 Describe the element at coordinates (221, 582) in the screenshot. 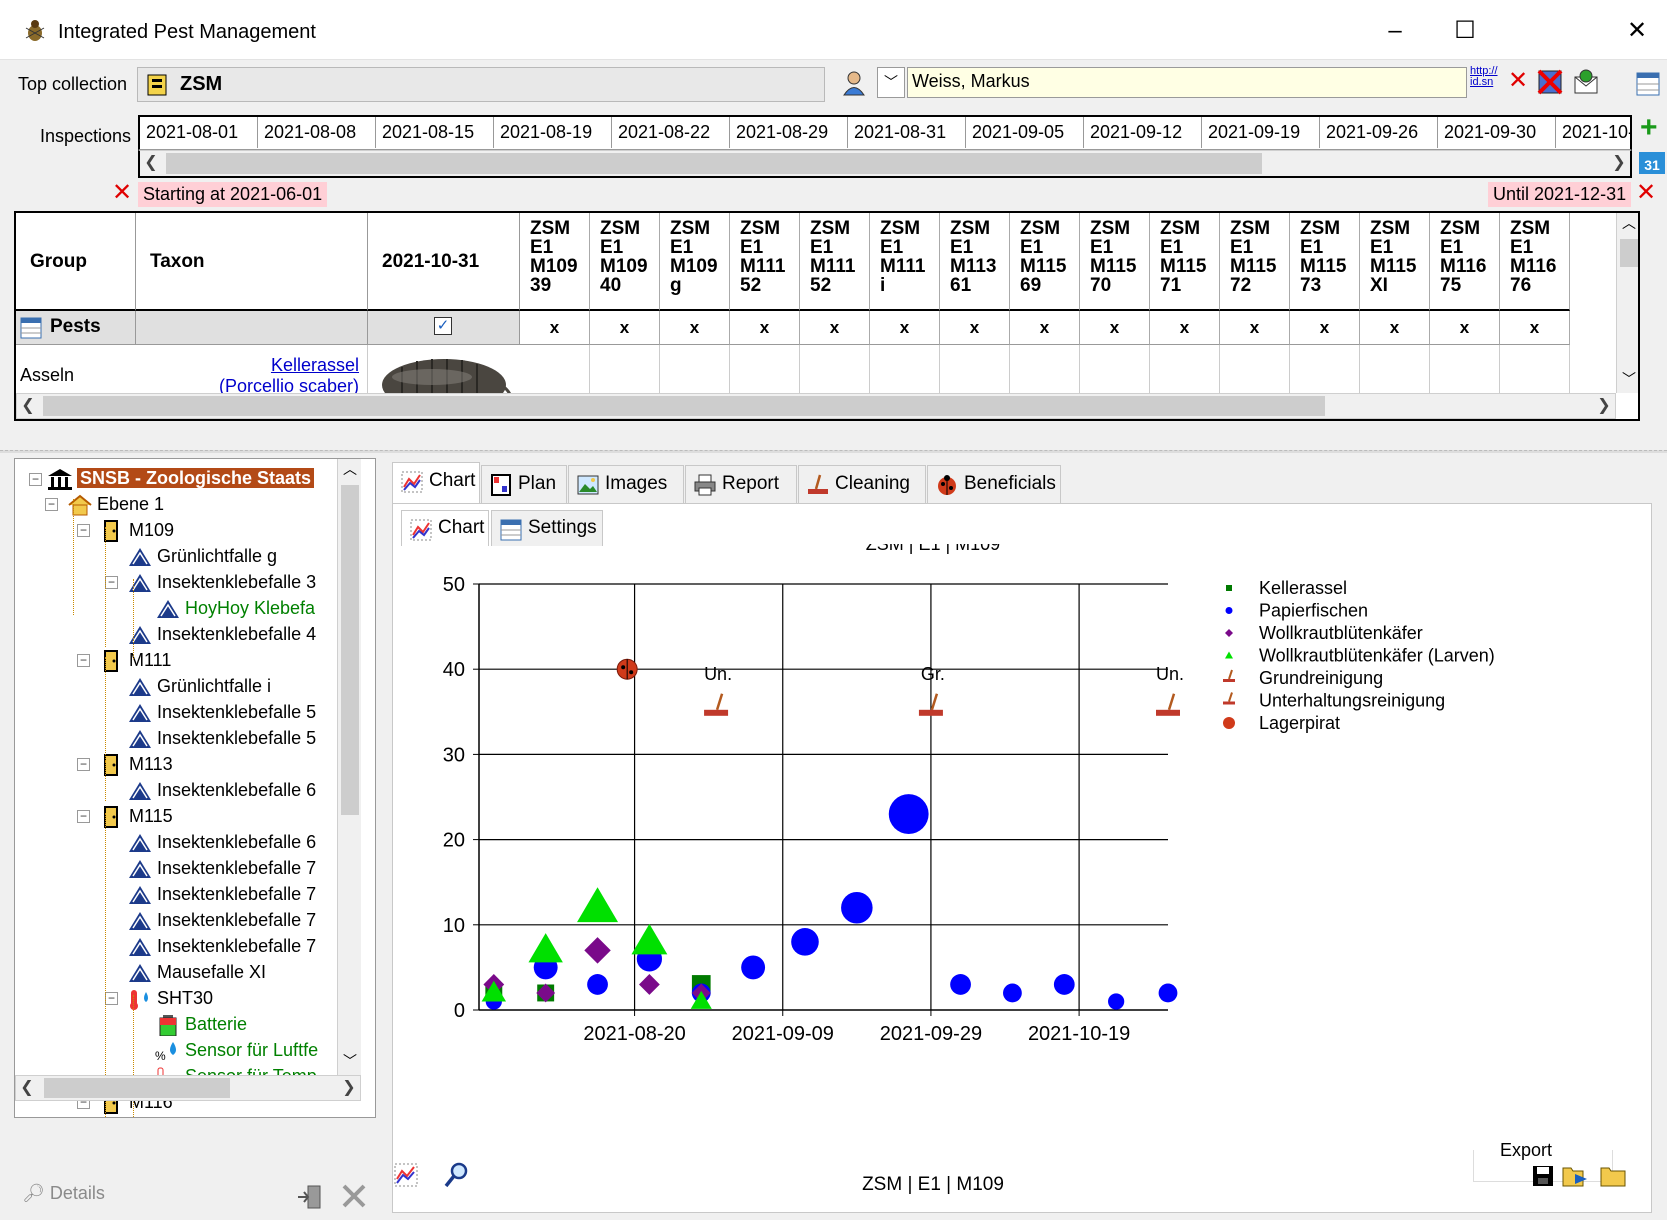

I see `tree-node: Insektenklebefalle 3` at that location.